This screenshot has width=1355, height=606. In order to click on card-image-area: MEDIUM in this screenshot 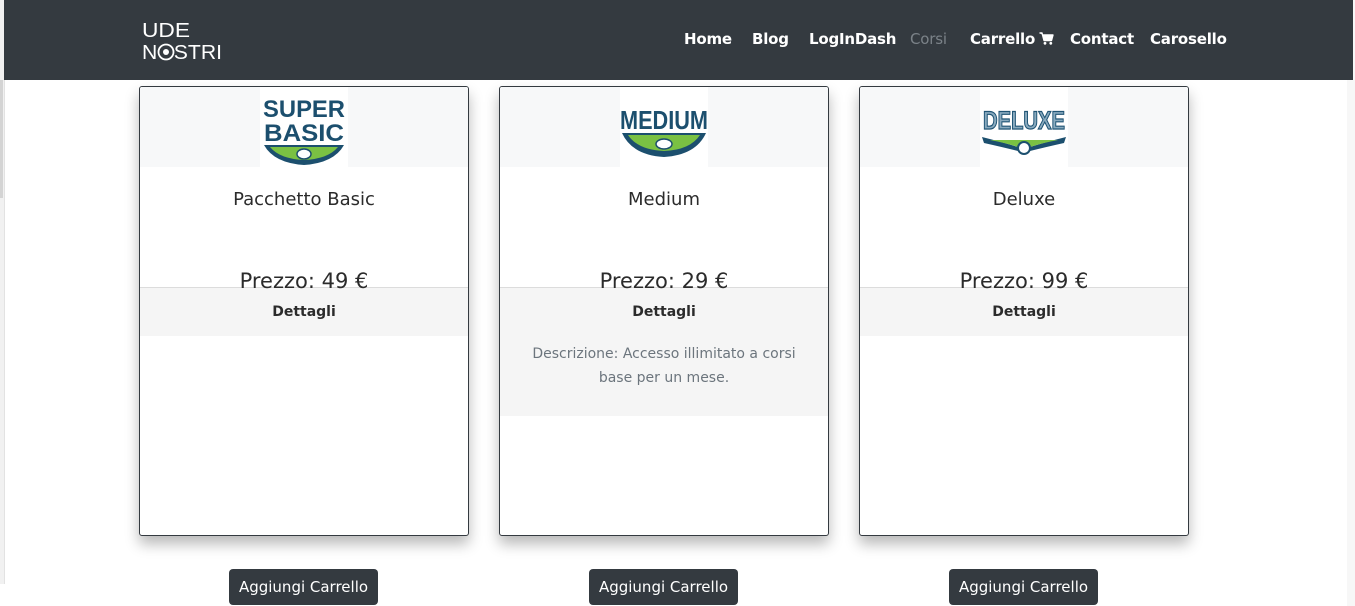, I will do `click(664, 127)`.